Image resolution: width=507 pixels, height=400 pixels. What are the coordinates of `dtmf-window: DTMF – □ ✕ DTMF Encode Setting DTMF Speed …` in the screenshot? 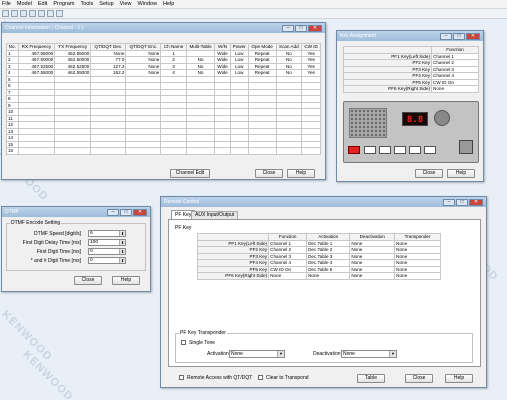 It's located at (76, 249).